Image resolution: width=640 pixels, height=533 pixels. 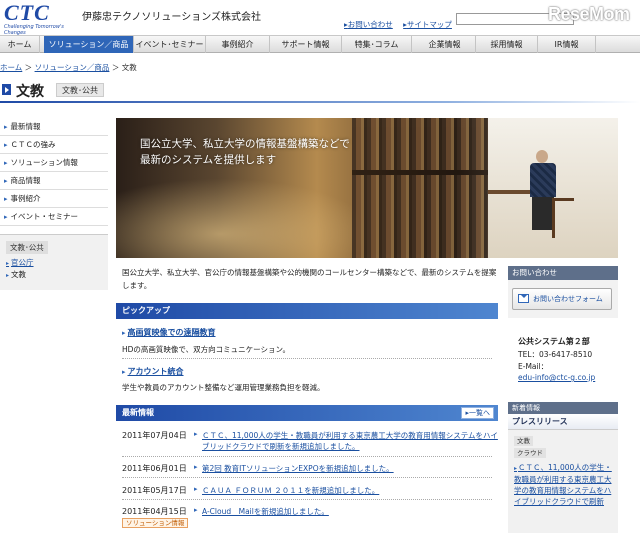 What do you see at coordinates (171, 17) in the screenshot?
I see `company-name: 伊藤忠テクノソリューションズ株式会社` at bounding box center [171, 17].